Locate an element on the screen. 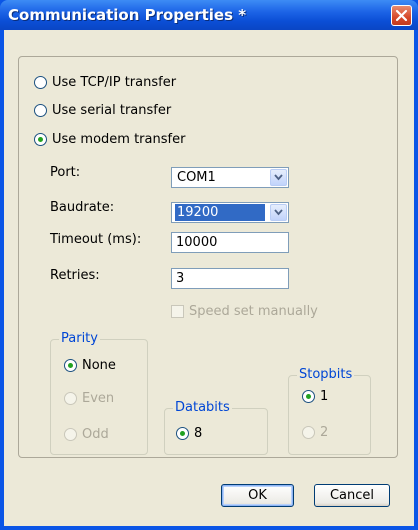  retries-input: 3 is located at coordinates (230, 278).